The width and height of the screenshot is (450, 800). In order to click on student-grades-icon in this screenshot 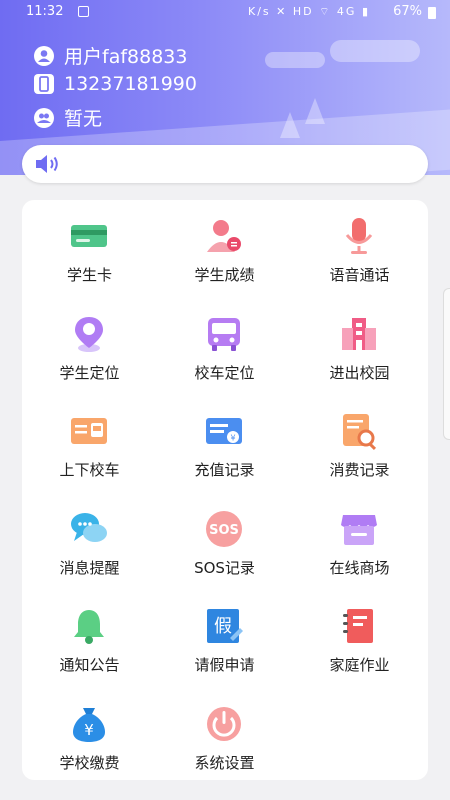, I will do `click(224, 236)`.